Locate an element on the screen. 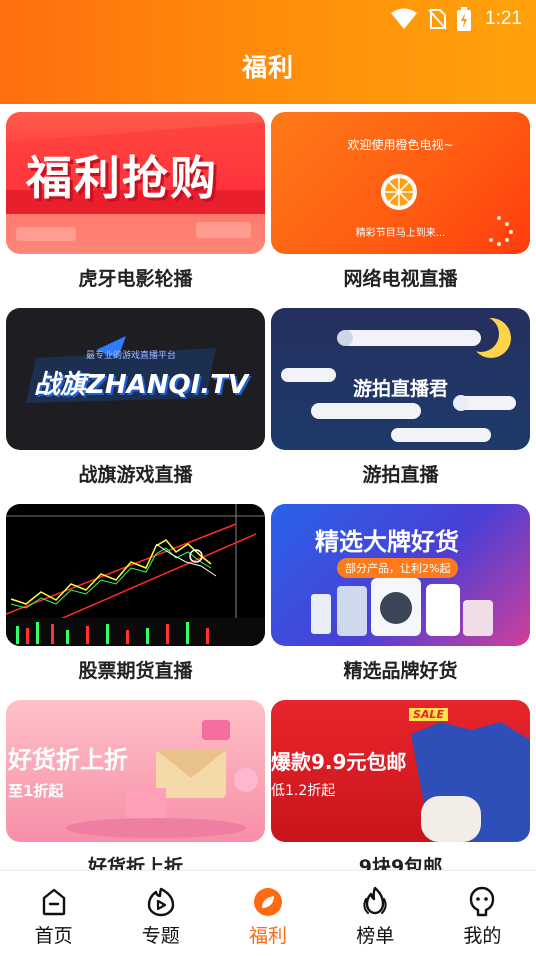 This screenshot has height=956, width=536. card-network-tv: 欢迎使用橙色电视~ 精彩节目马上到来... 网络电视直播 is located at coordinates (400, 201).